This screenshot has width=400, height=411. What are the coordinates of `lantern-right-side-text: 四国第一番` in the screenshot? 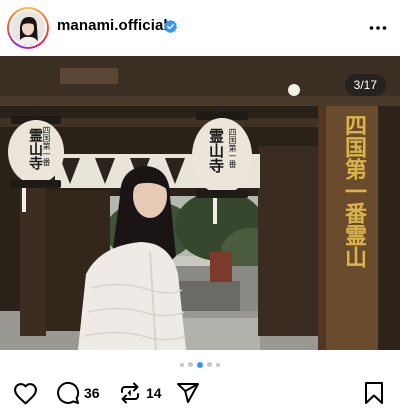 It's located at (232, 148).